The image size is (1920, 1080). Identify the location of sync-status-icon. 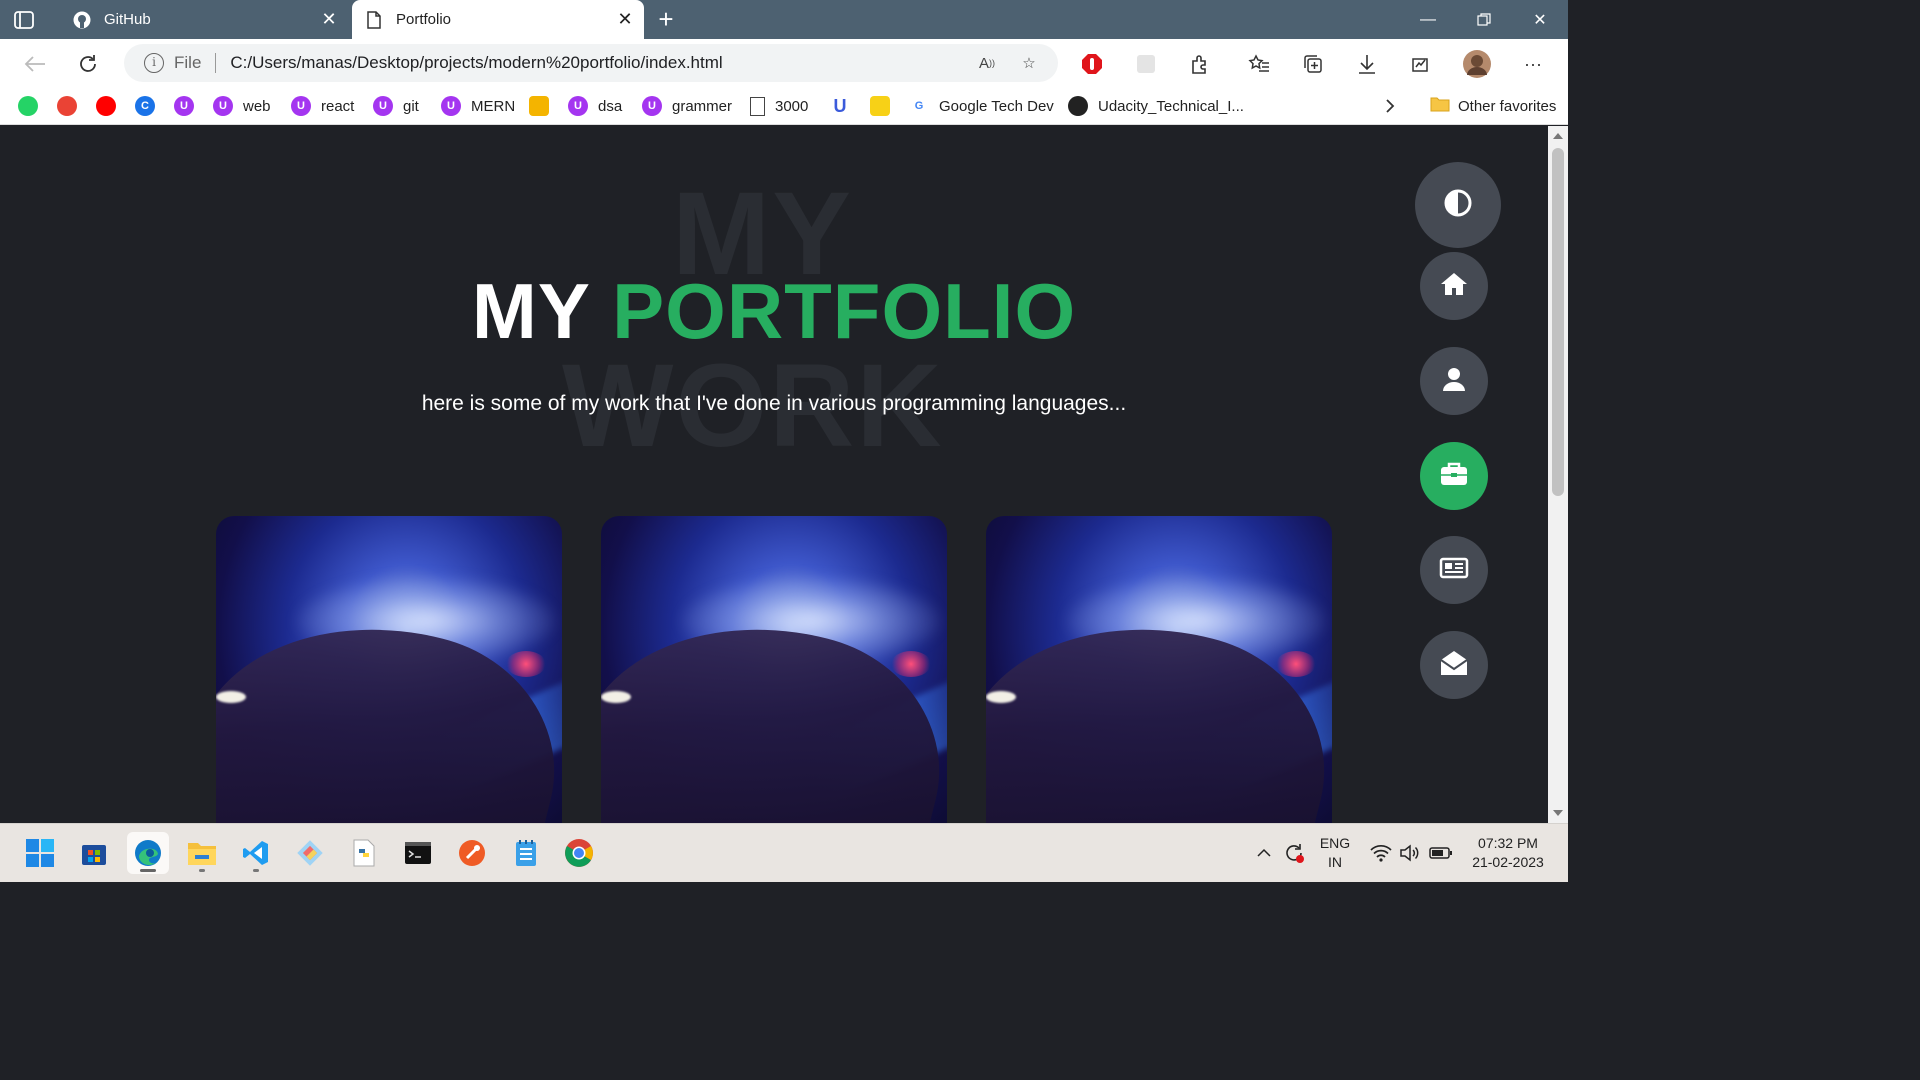
(1294, 853).